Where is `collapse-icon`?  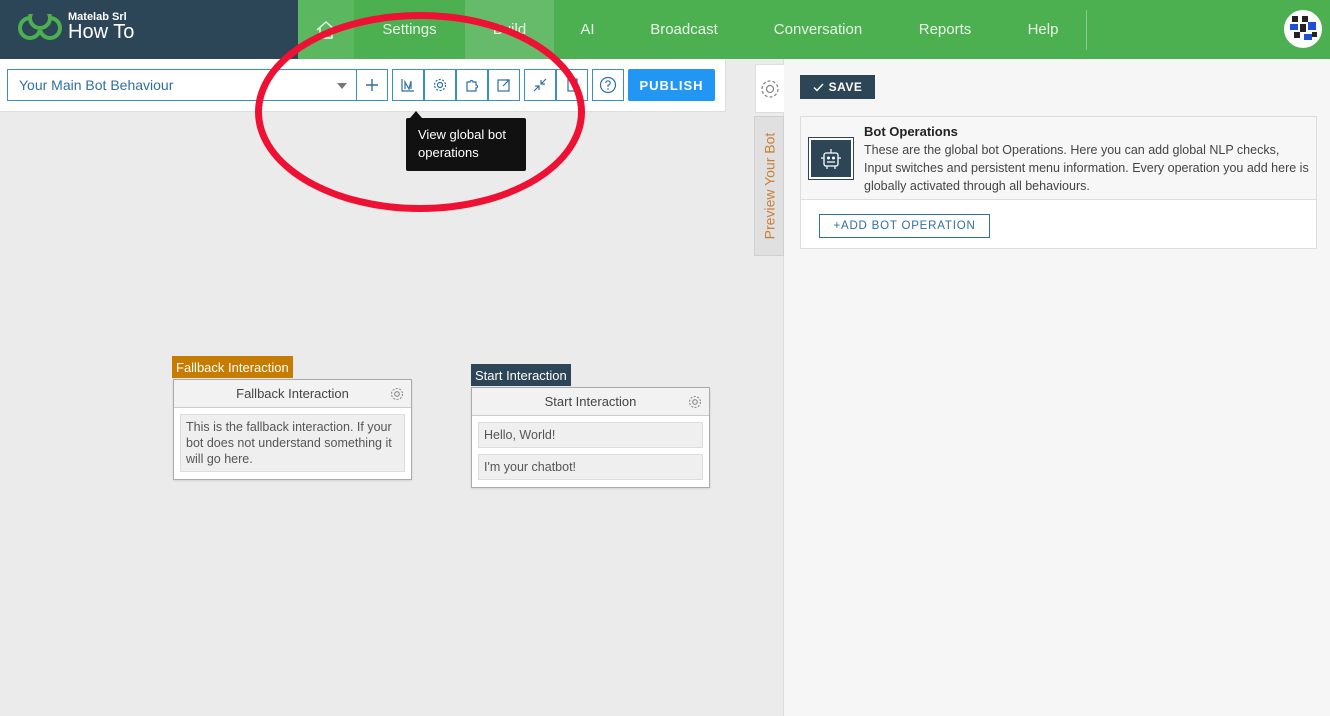 collapse-icon is located at coordinates (540, 85).